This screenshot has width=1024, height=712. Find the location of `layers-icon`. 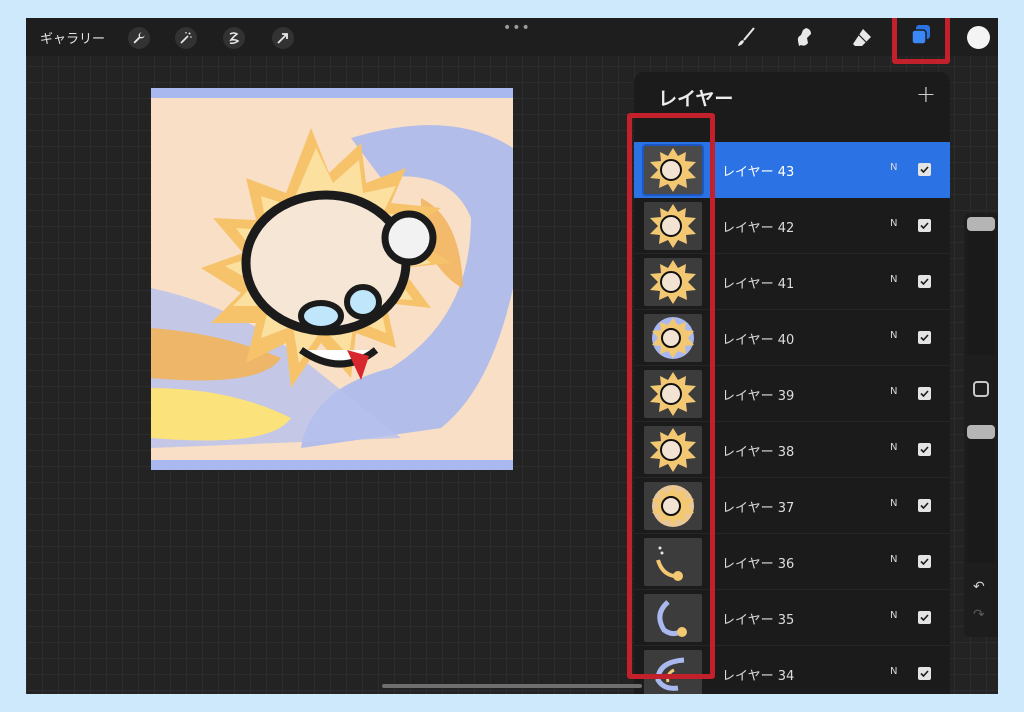

layers-icon is located at coordinates (921, 37).